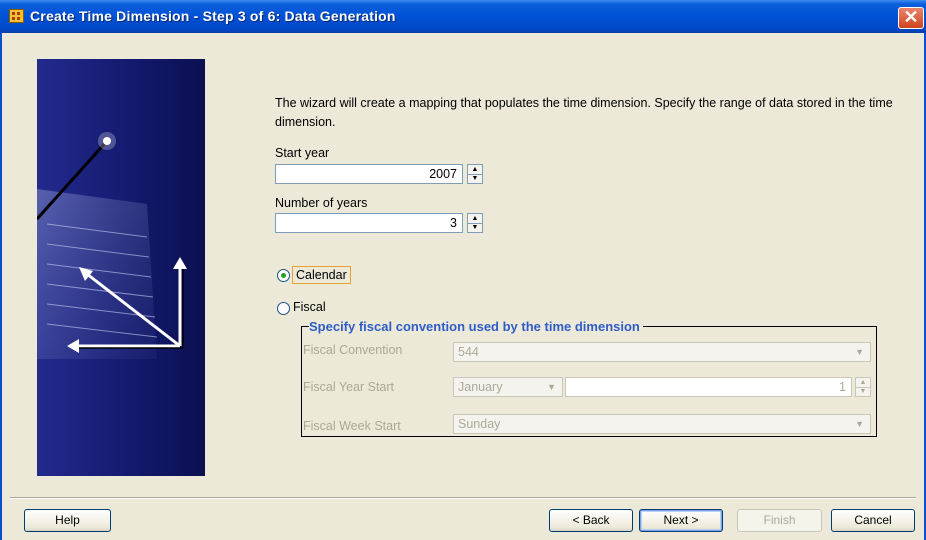 The image size is (926, 540). Describe the element at coordinates (353, 350) in the screenshot. I see `fiscal-convention-label: Fiscal Convention` at that location.